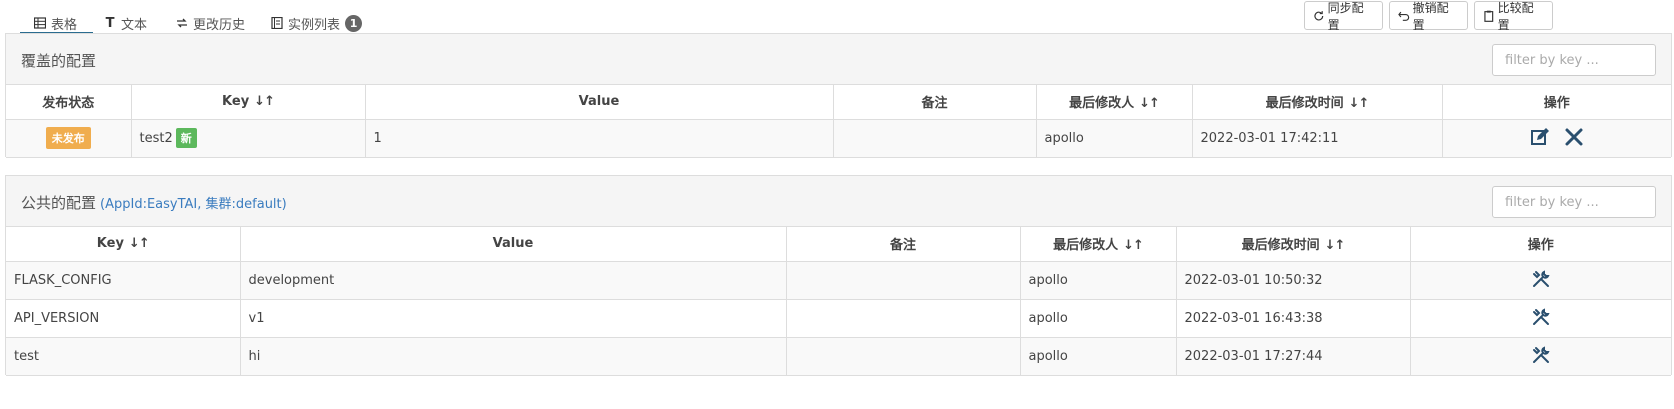  I want to click on new-badge: 新, so click(186, 138).